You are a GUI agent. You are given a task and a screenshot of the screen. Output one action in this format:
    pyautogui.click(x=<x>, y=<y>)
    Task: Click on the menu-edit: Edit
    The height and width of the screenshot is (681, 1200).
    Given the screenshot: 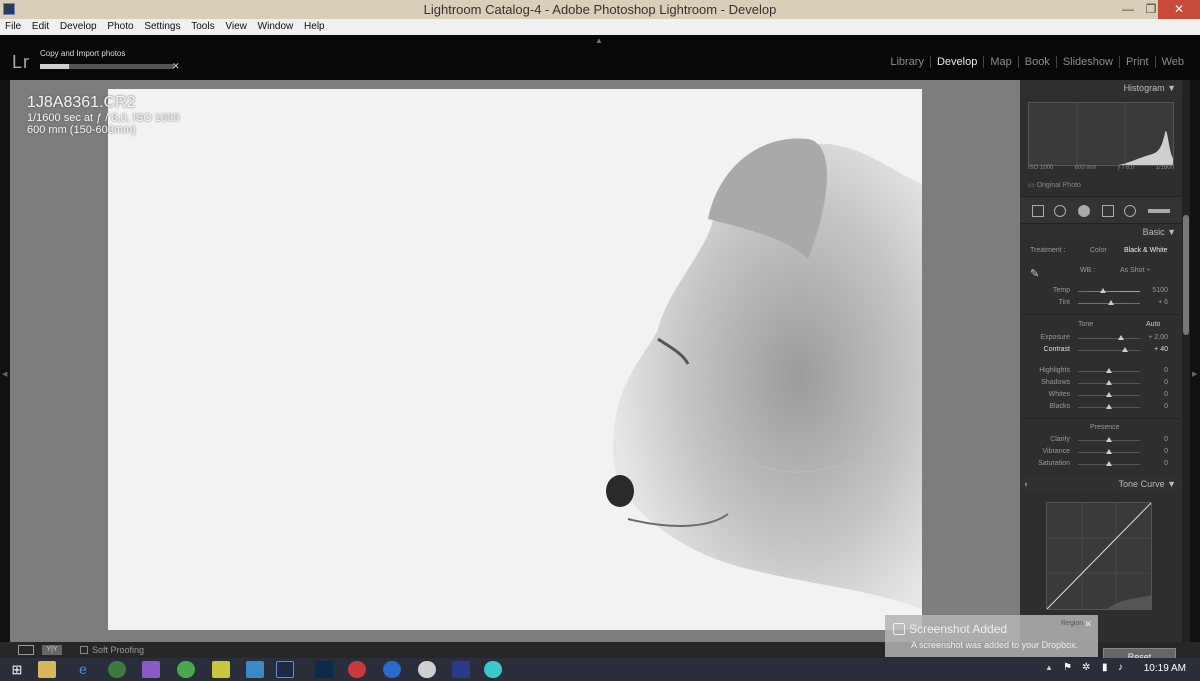 What is the action you would take?
    pyautogui.click(x=40, y=26)
    